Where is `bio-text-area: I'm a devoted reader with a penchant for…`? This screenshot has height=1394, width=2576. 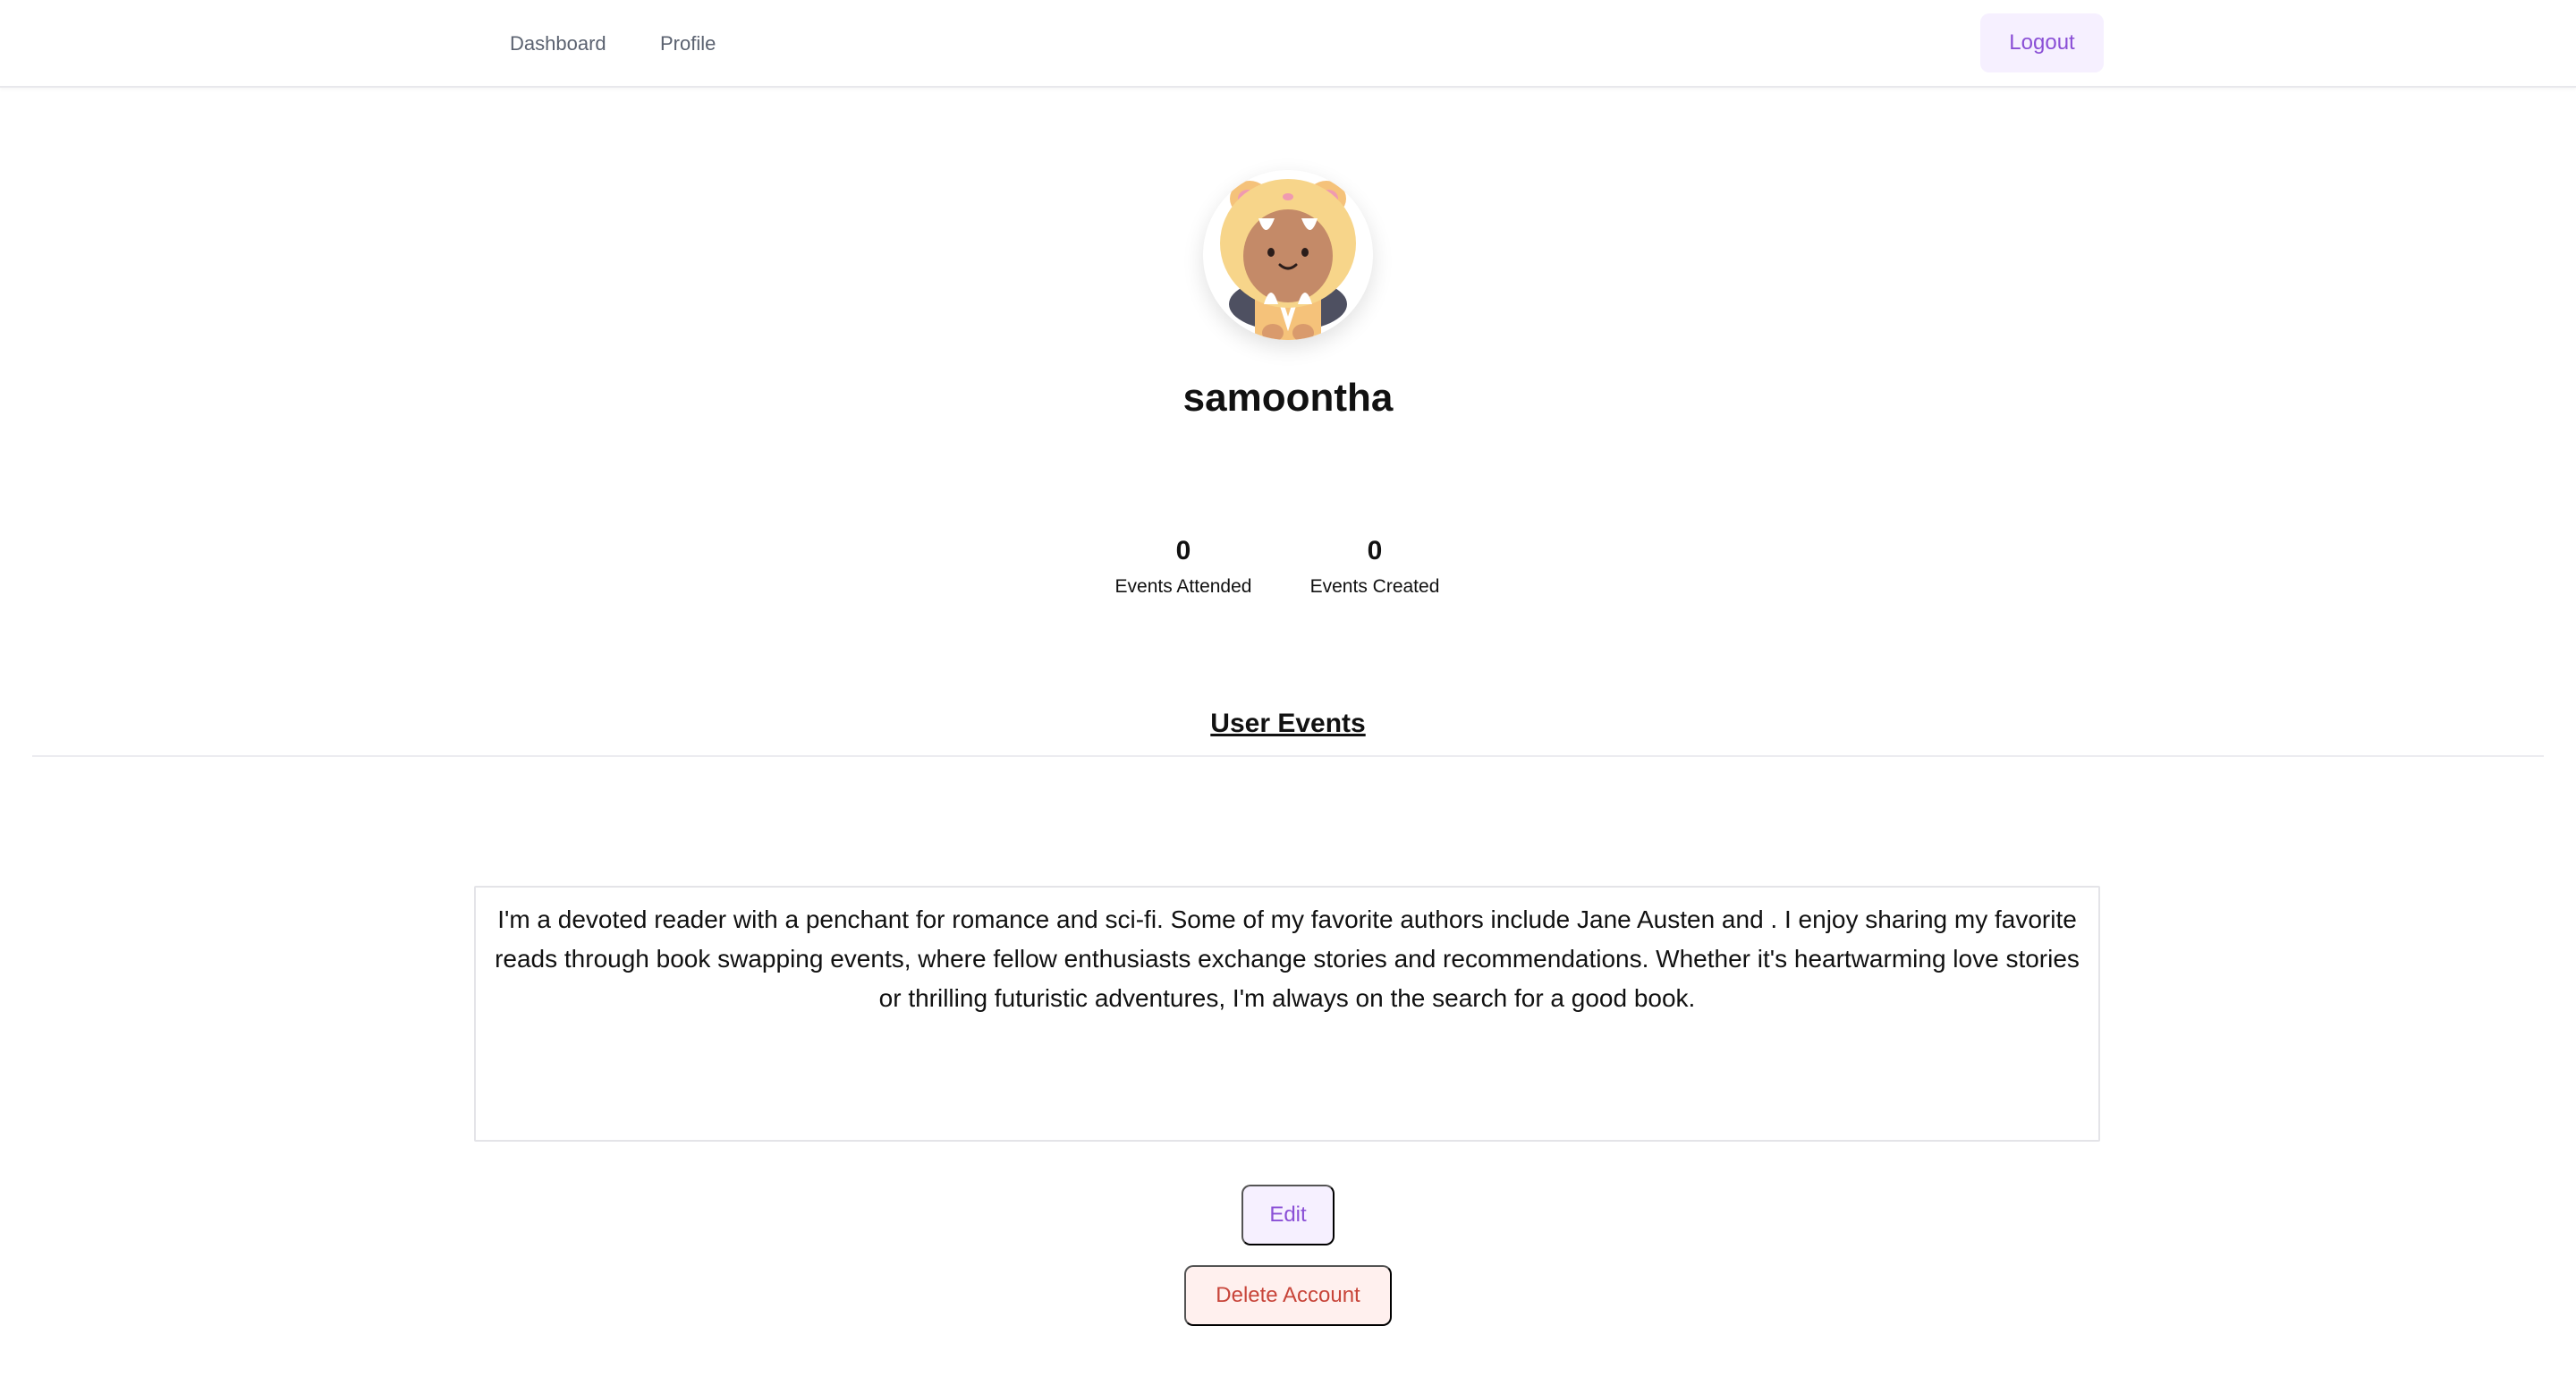
bio-text-area: I'm a devoted reader with a penchant for… is located at coordinates (1287, 1014).